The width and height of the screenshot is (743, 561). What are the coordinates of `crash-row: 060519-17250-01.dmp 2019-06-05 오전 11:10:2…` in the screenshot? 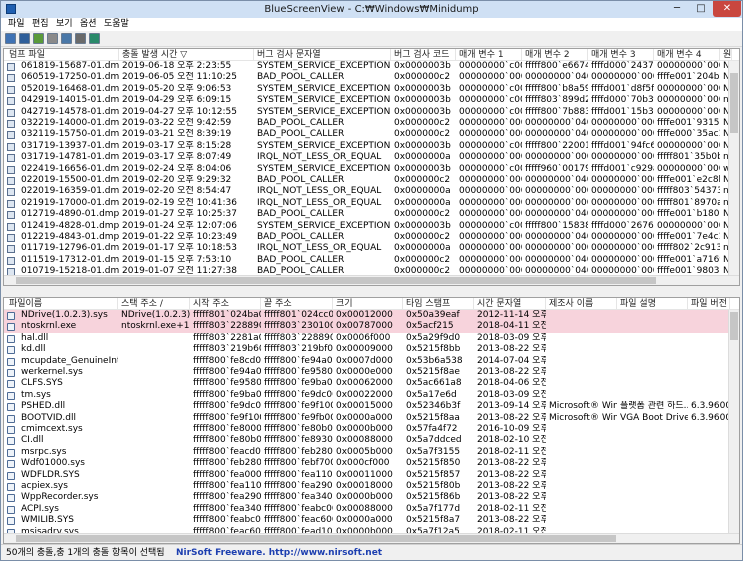 It's located at (371, 77).